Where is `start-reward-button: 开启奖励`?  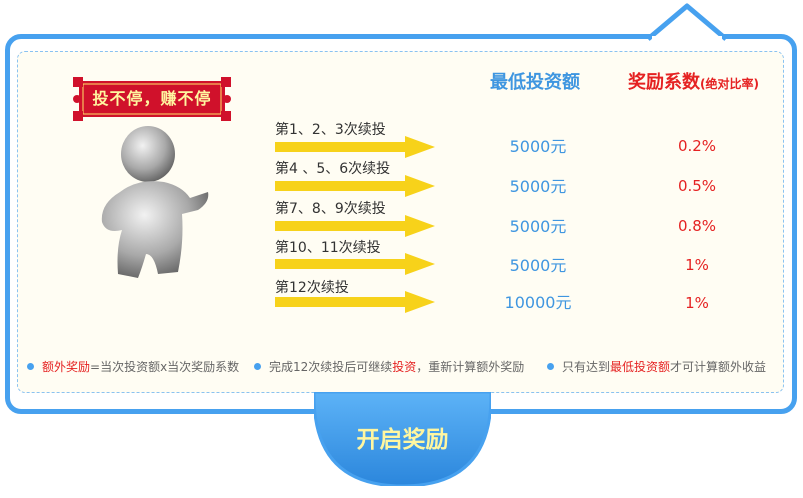 start-reward-button: 开启奖励 is located at coordinates (402, 440).